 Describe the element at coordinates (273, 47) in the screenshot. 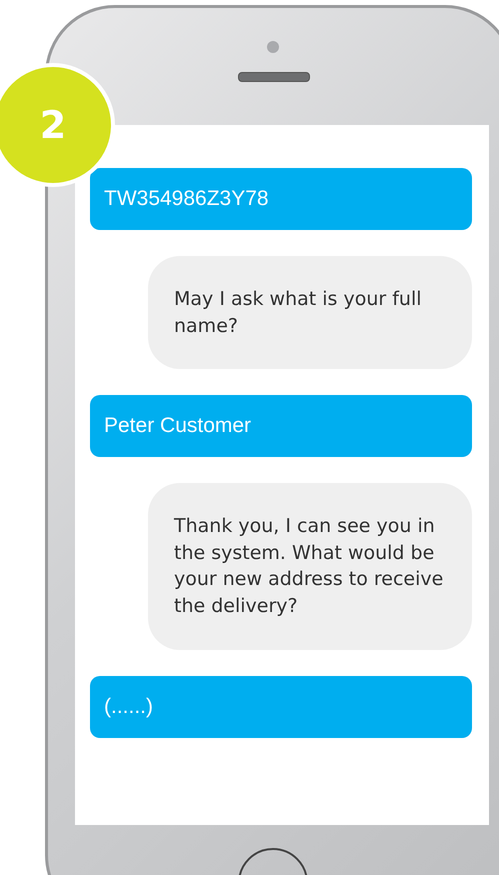

I see `camera-icon` at that location.